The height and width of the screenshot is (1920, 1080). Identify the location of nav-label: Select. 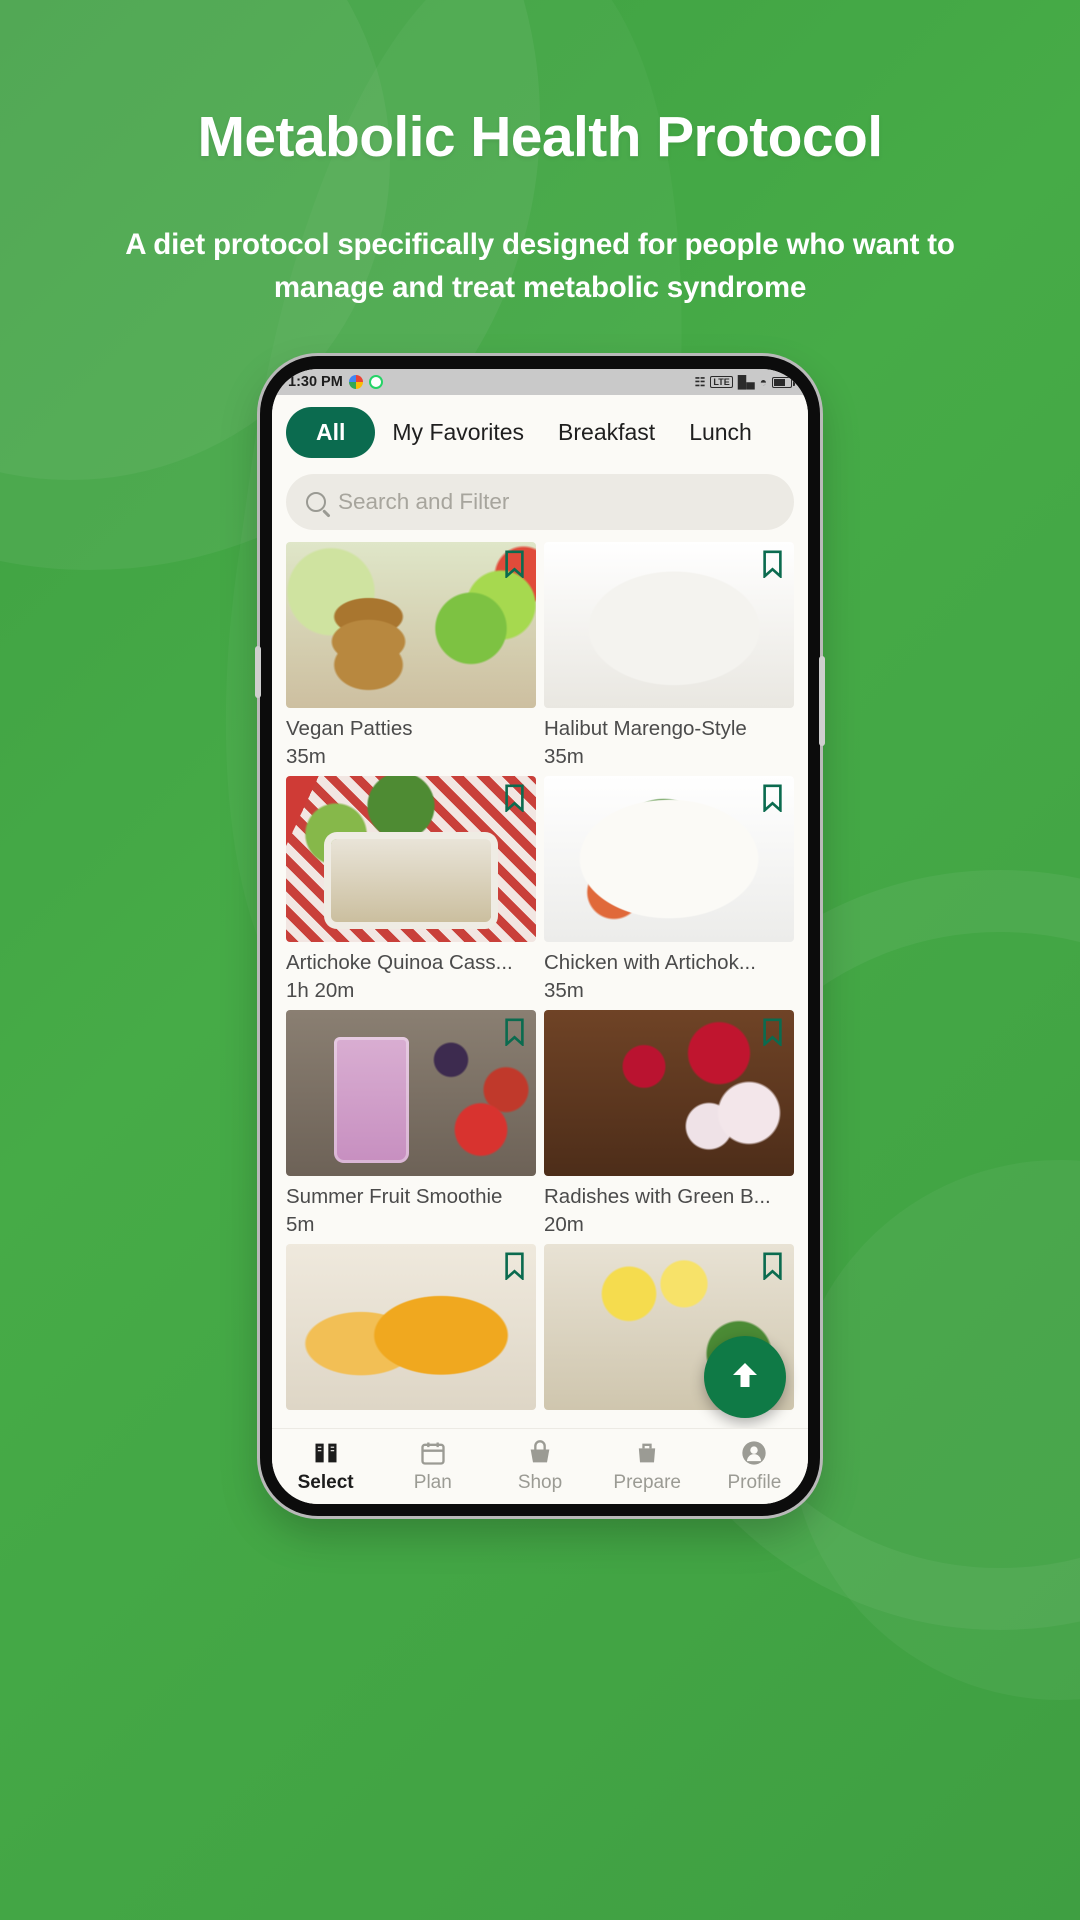
(325, 1482).